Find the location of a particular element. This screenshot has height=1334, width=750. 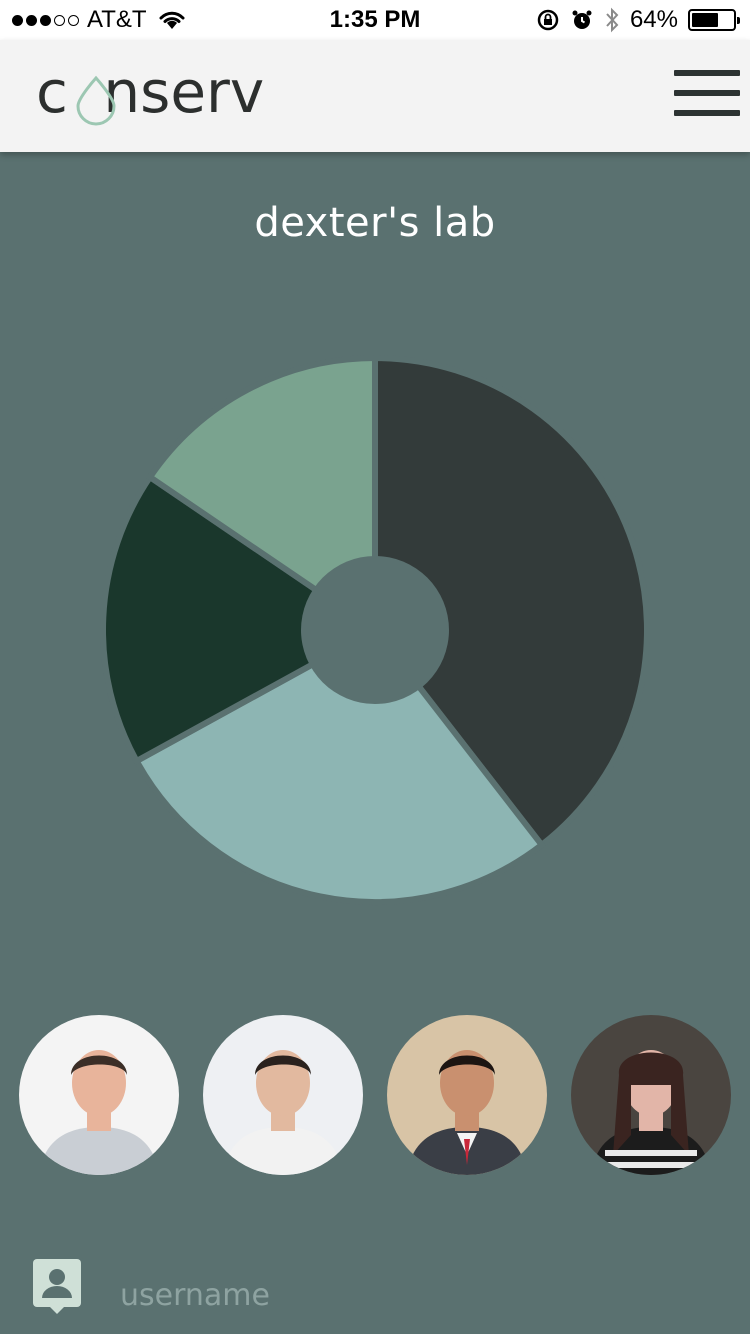

status-right: 64% is located at coordinates (638, 20).